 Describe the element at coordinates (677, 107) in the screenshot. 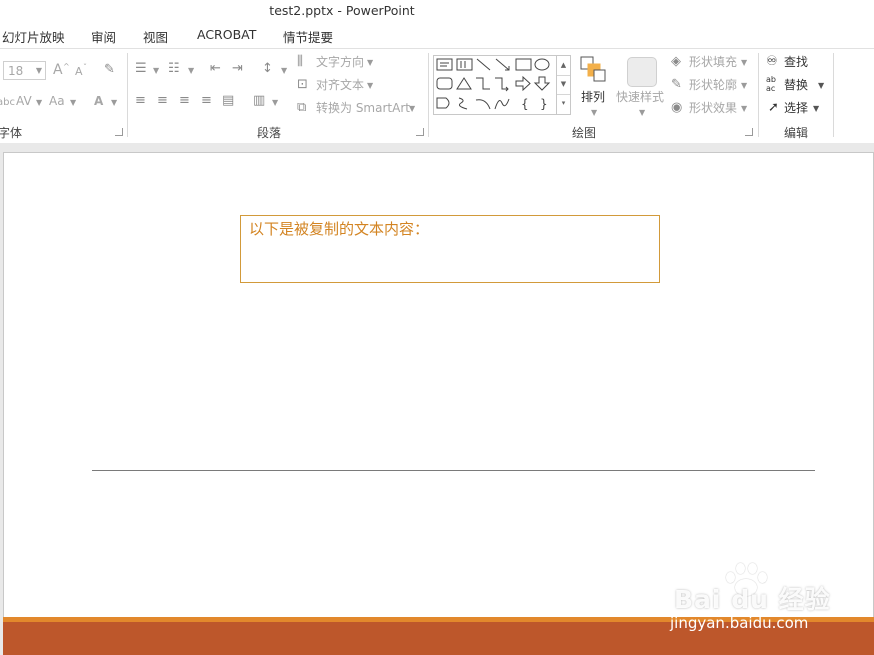

I see `shape-effects-icon: ◉` at that location.